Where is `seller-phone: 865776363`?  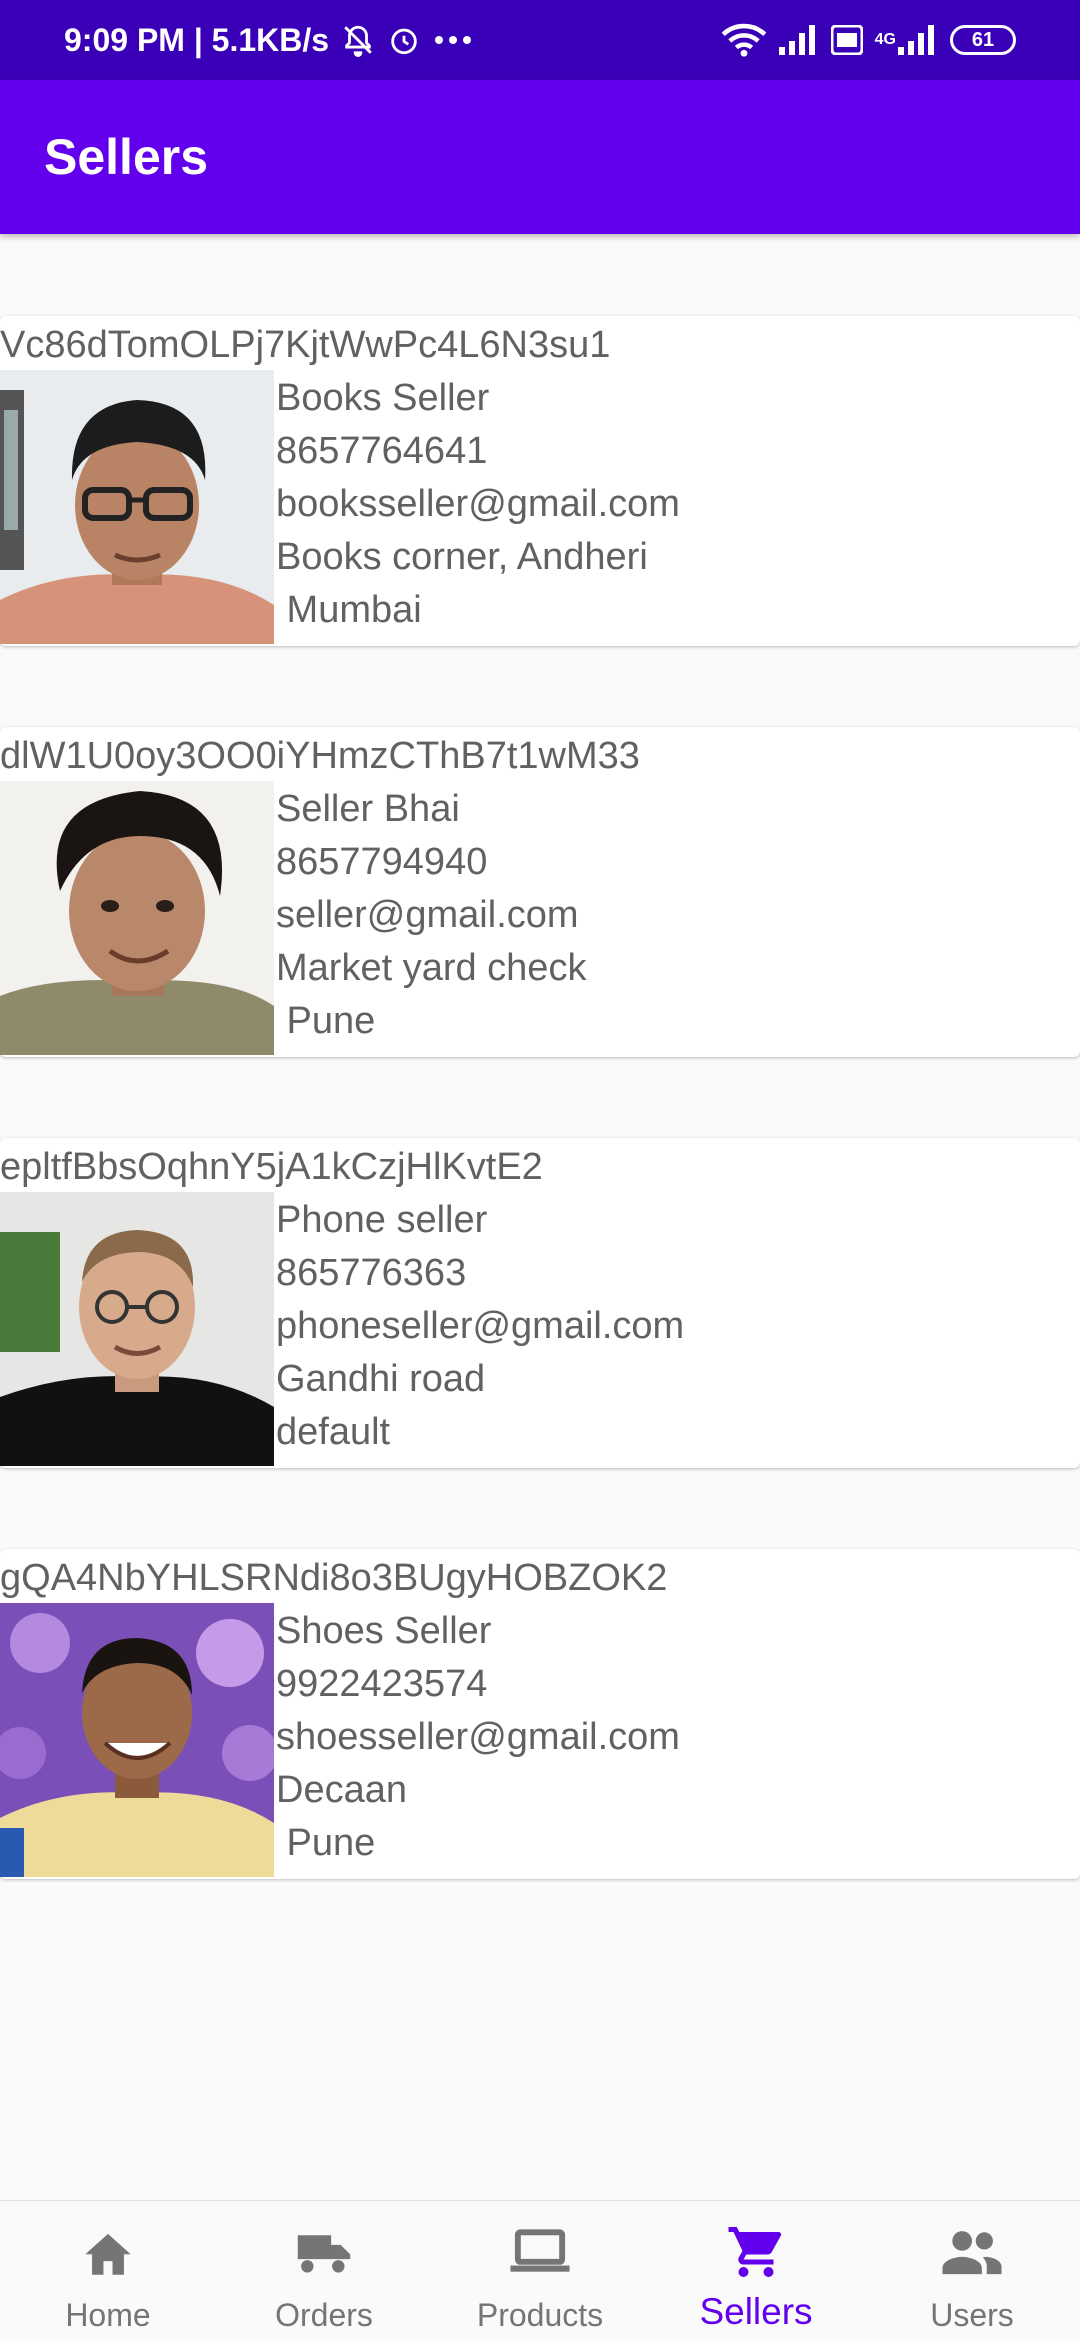 seller-phone: 865776363 is located at coordinates (371, 1273).